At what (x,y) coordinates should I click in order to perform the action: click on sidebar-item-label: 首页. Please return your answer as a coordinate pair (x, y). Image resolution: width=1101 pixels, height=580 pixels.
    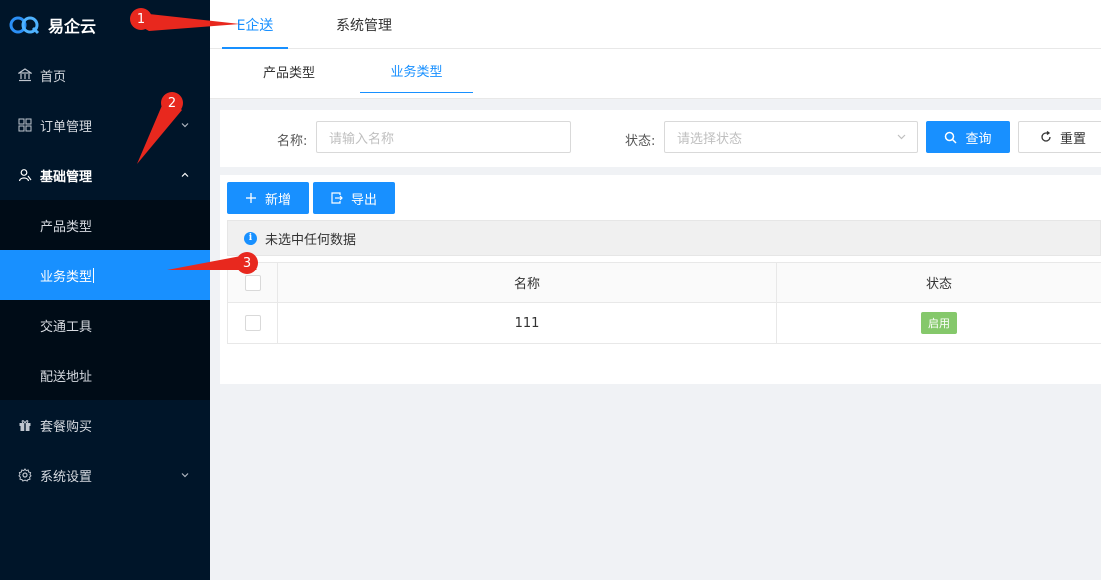
    Looking at the image, I should click on (53, 77).